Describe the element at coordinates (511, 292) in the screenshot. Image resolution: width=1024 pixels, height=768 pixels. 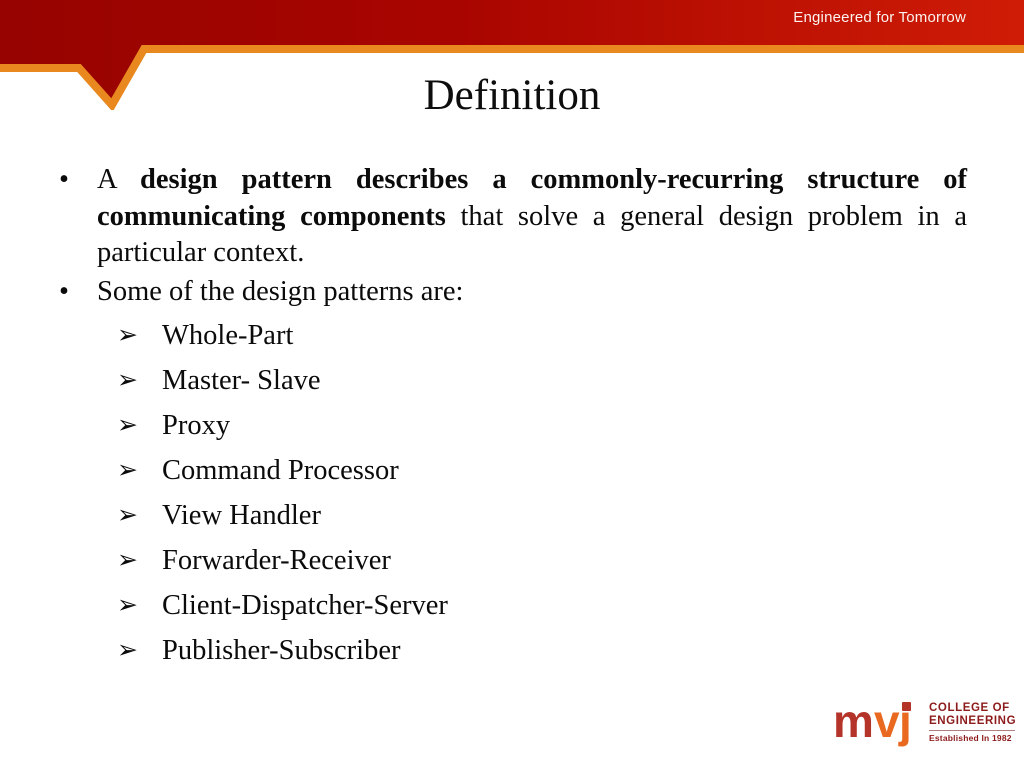
I see `bullet-item-2: • Some of the design patterns are:` at that location.